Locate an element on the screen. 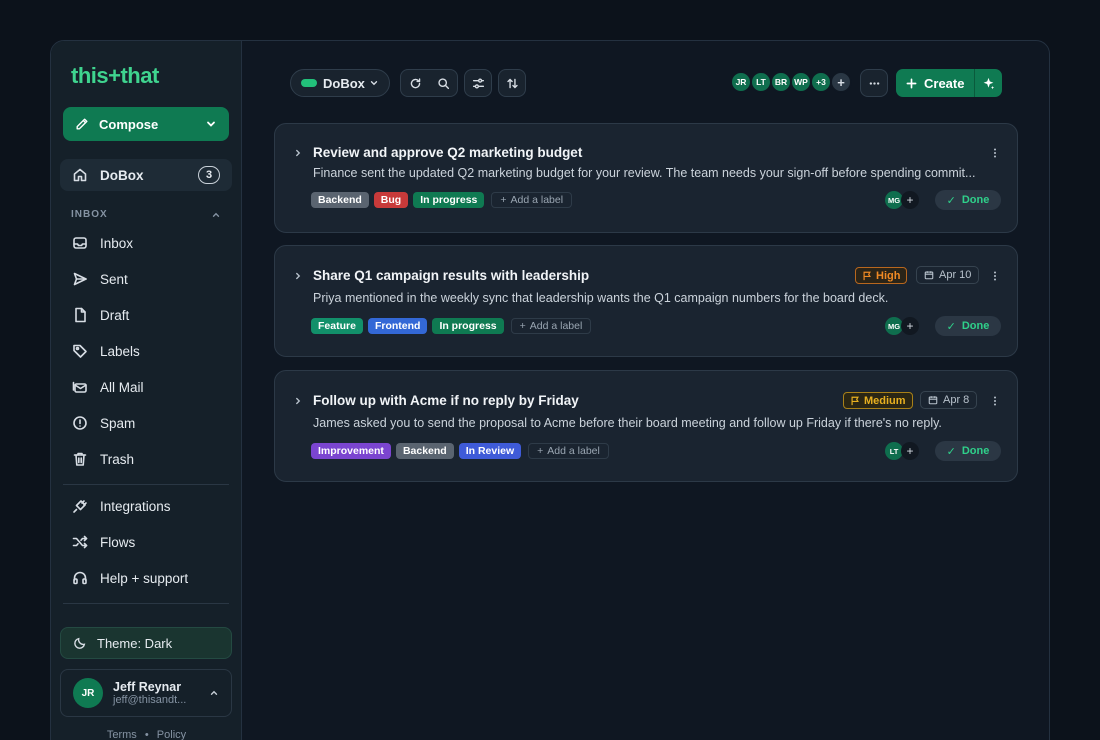 The image size is (1100, 740). refresh-icon is located at coordinates (415, 83).